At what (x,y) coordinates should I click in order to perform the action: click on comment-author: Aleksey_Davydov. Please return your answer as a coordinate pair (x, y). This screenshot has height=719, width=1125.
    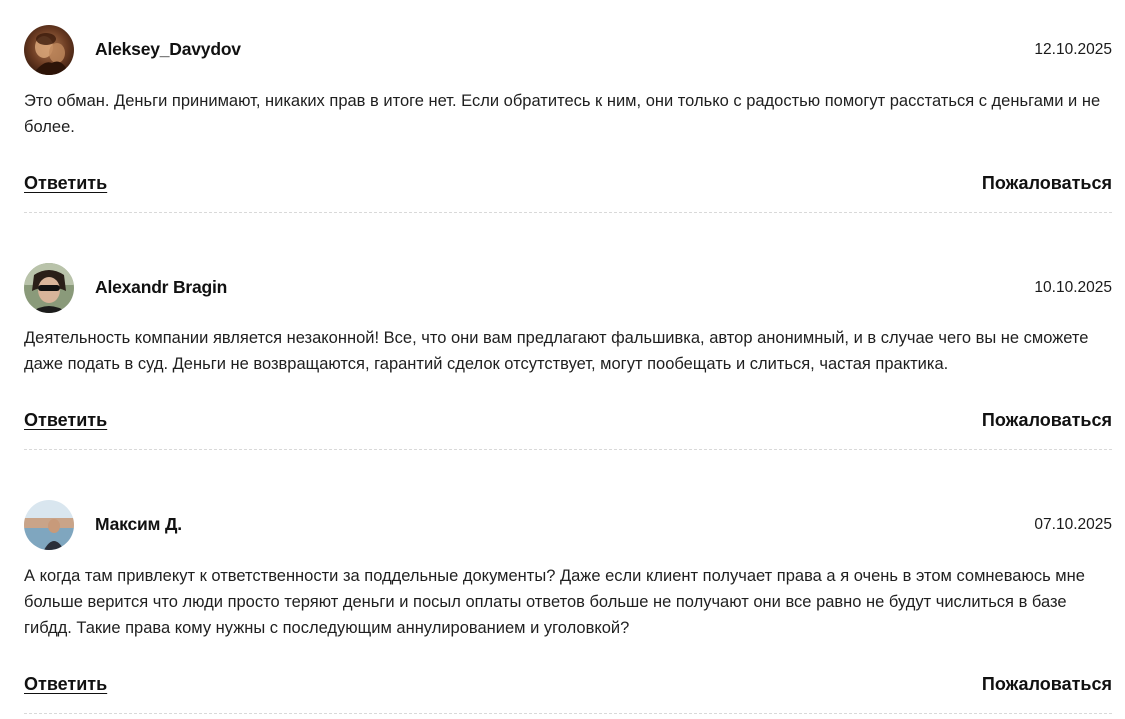
    Looking at the image, I should click on (168, 49).